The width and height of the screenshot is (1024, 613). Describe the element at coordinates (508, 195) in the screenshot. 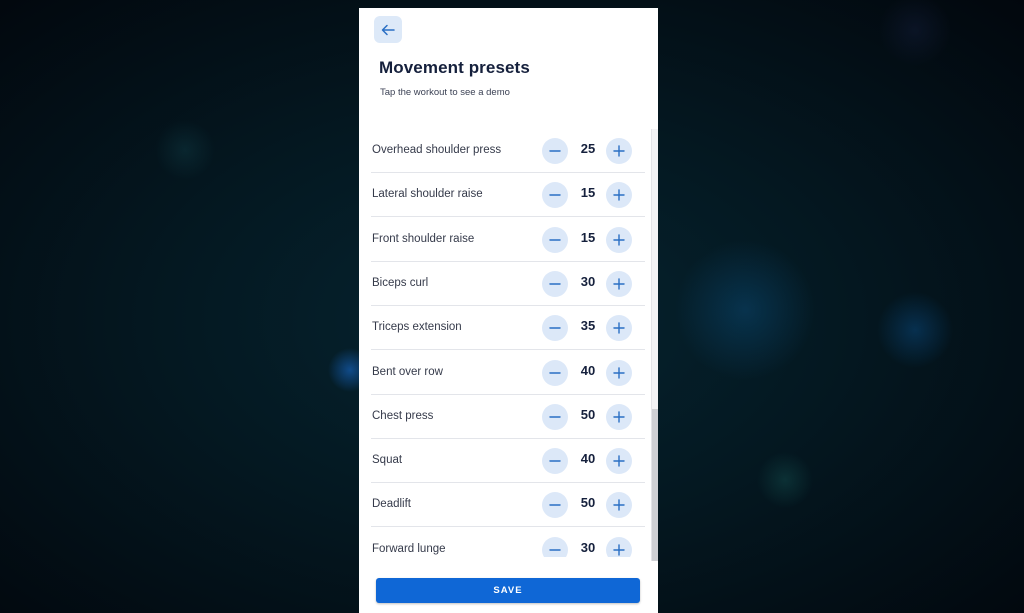

I see `movement-row: Lateral shoulder raise 15` at that location.